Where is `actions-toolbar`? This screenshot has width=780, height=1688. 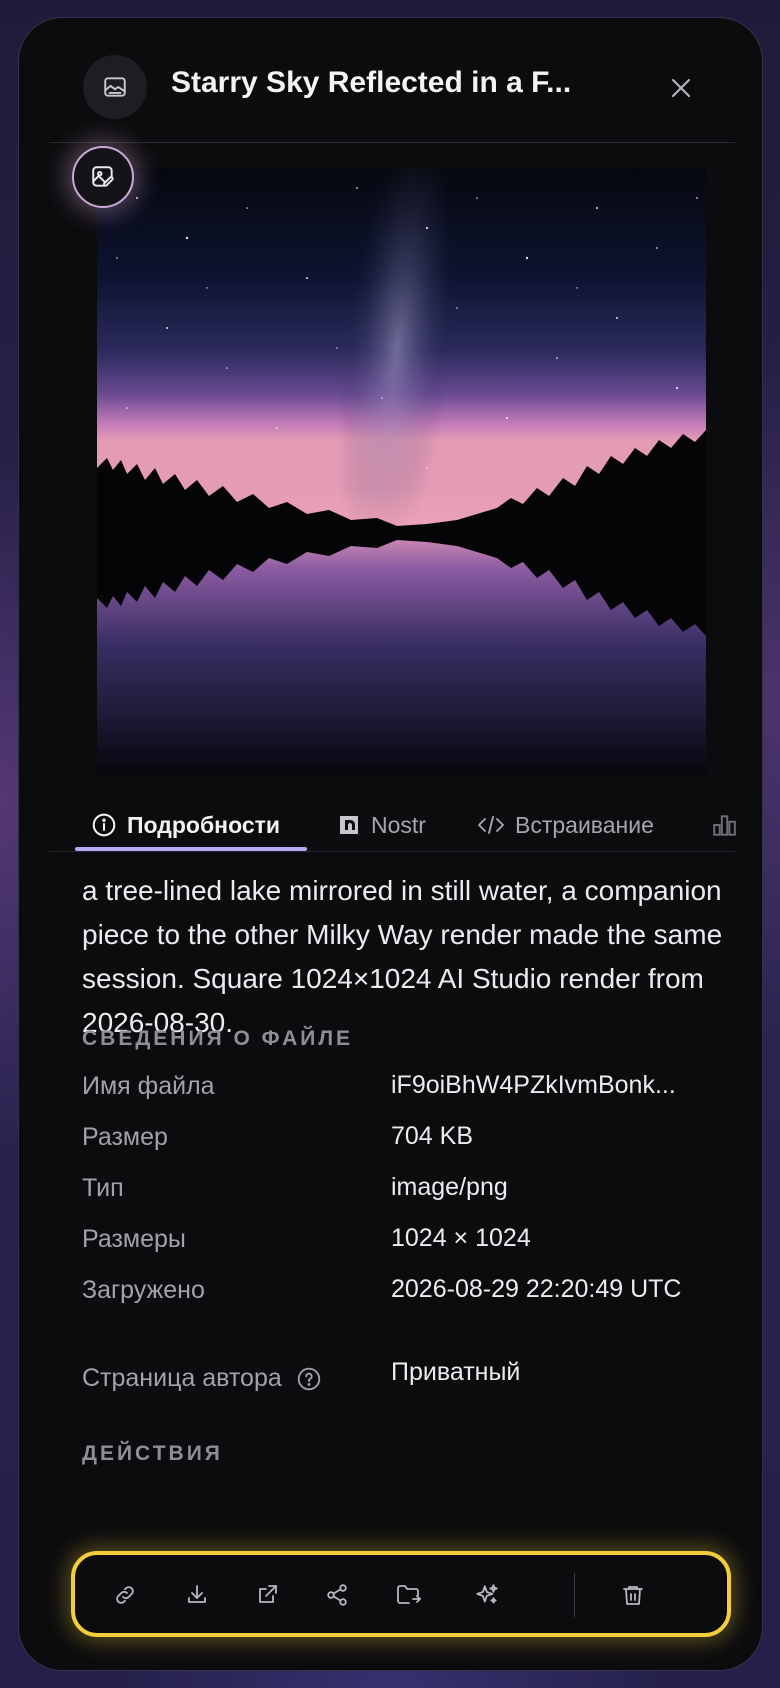 actions-toolbar is located at coordinates (401, 1594).